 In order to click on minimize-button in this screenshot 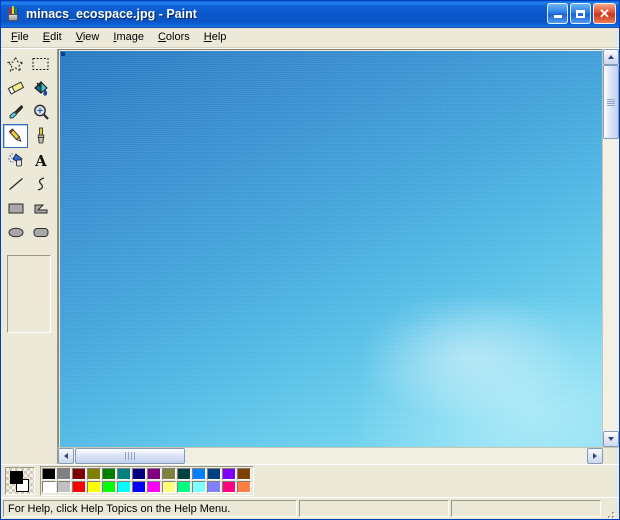, I will do `click(557, 13)`.